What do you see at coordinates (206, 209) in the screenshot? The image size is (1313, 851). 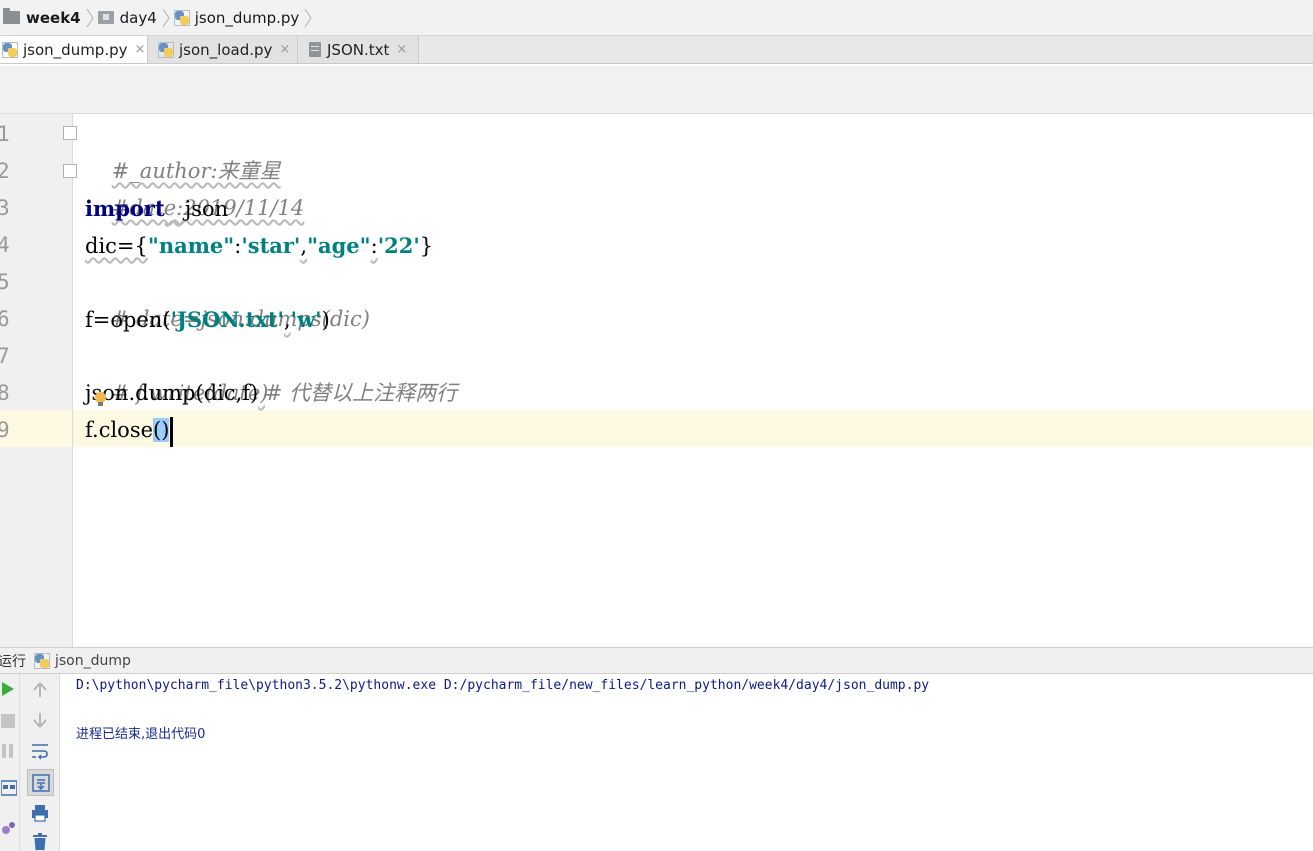 I see `code-text: json` at bounding box center [206, 209].